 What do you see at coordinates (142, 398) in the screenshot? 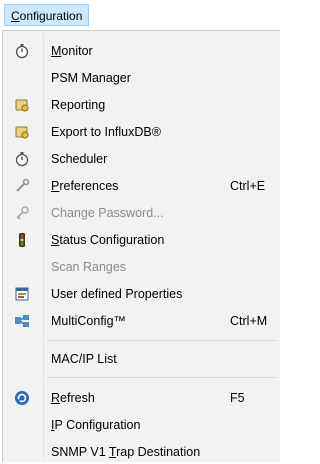
I see `menu-item-refresh: Refresh F5` at bounding box center [142, 398].